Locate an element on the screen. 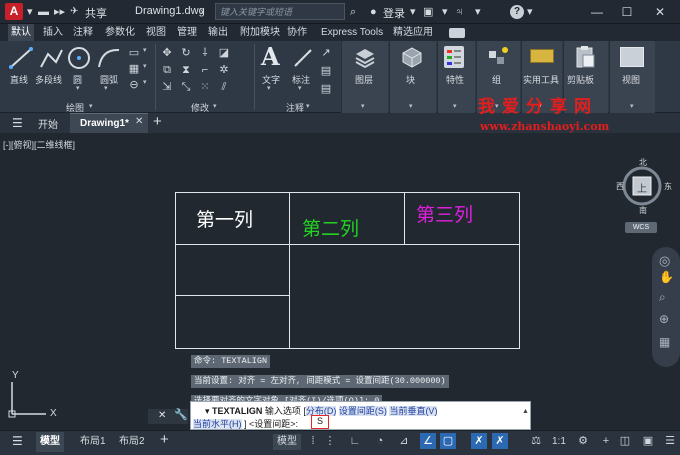  scale-icon: ⤡ is located at coordinates (186, 87).